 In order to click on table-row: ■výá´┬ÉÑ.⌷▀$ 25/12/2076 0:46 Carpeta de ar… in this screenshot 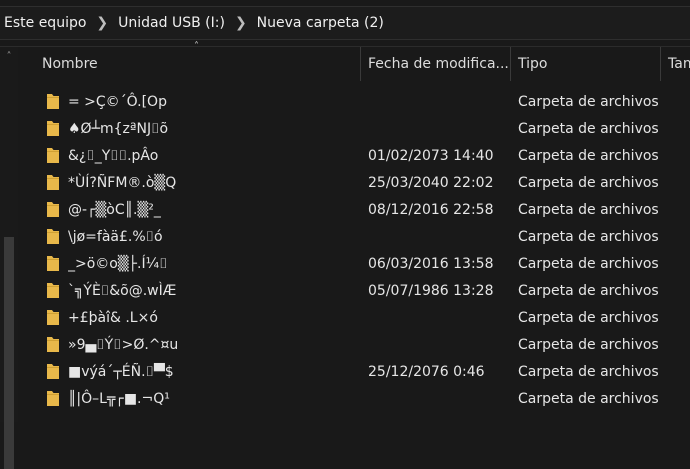, I will do `click(354, 372)`.